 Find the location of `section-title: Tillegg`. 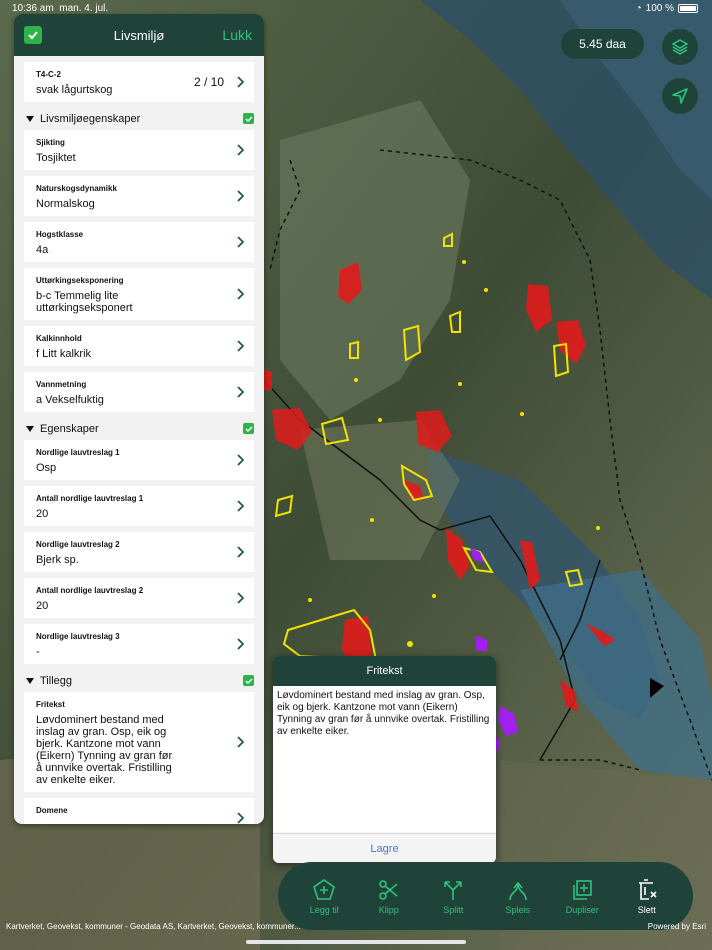

section-title: Tillegg is located at coordinates (56, 681).